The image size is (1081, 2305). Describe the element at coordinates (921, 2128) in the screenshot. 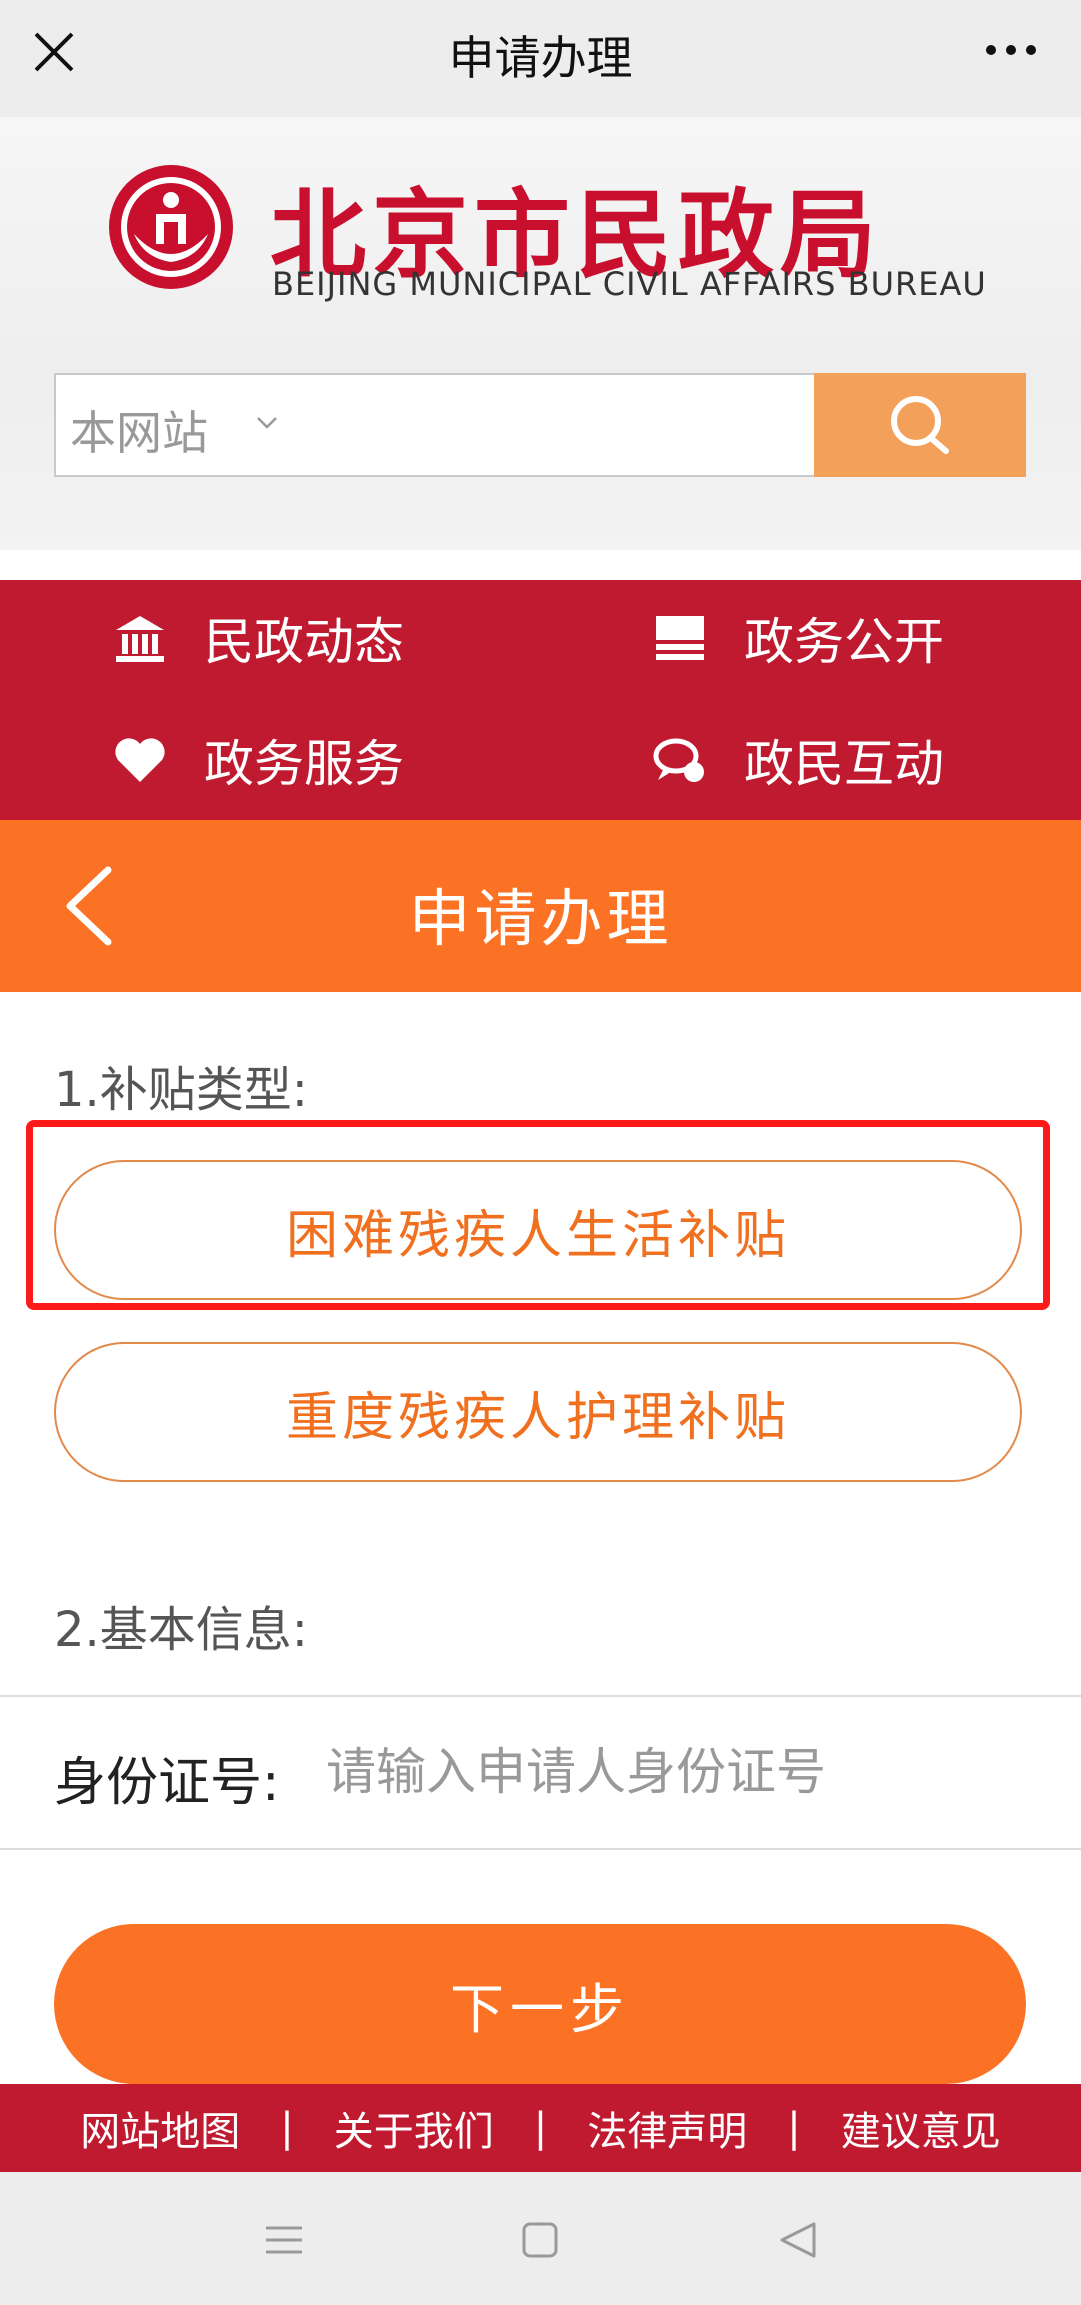

I see `footer-link-feedback: 建议意见` at that location.